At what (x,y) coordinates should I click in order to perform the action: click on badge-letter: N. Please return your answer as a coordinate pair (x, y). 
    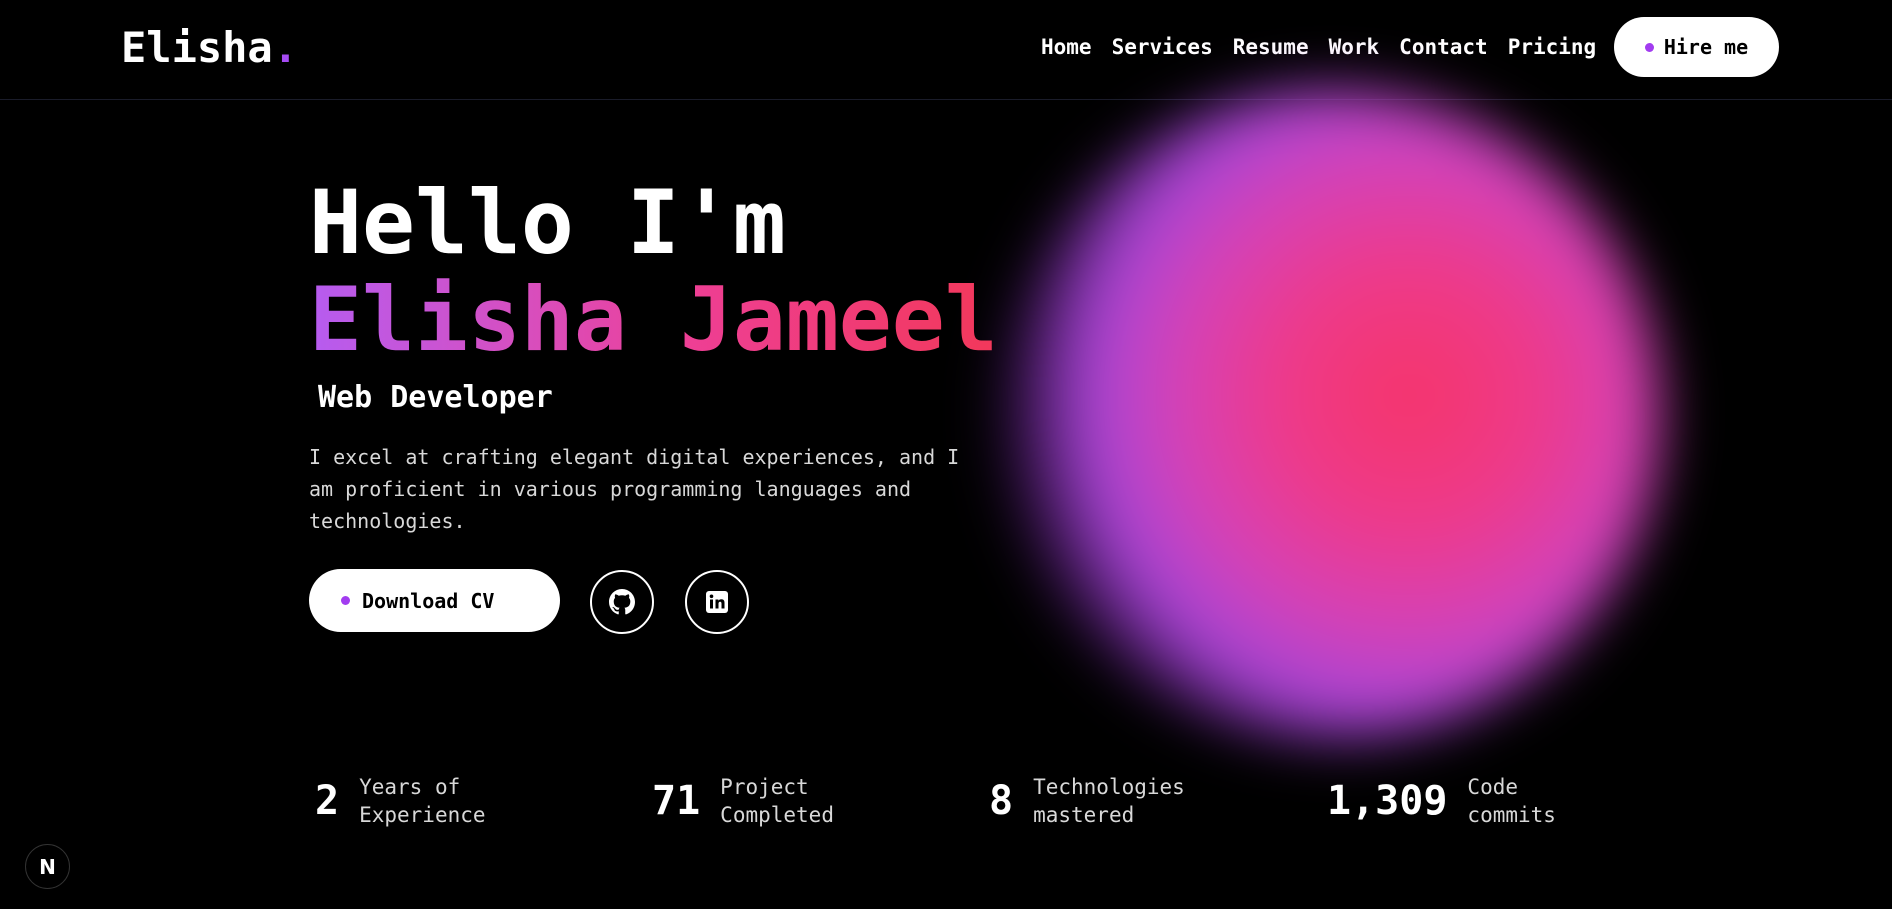
    Looking at the image, I should click on (47, 866).